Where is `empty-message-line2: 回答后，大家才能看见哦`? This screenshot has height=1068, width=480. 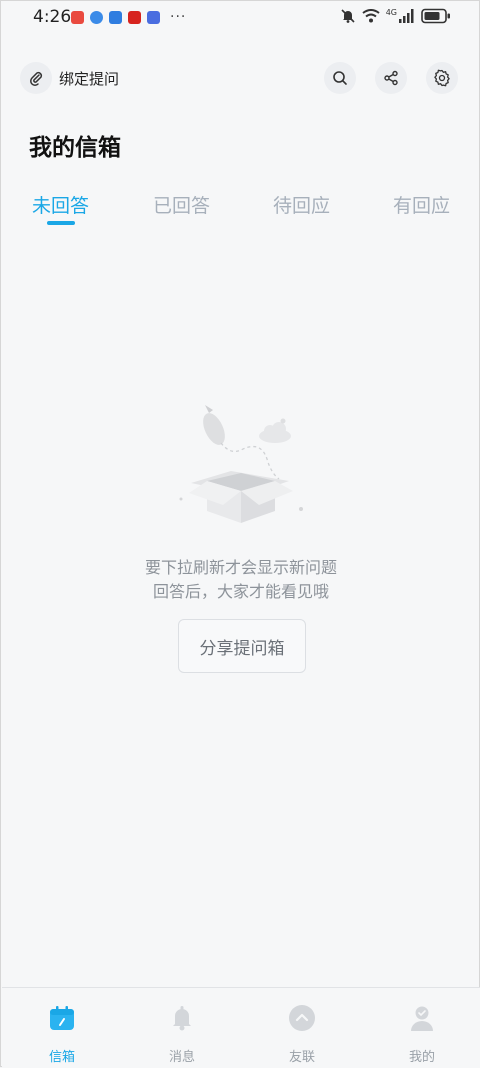 empty-message-line2: 回答后，大家才能看见哦 is located at coordinates (240, 591).